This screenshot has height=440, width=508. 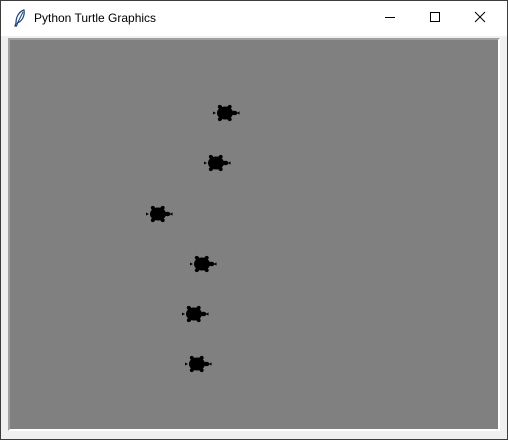 I want to click on minimize-icon, so click(x=390, y=19).